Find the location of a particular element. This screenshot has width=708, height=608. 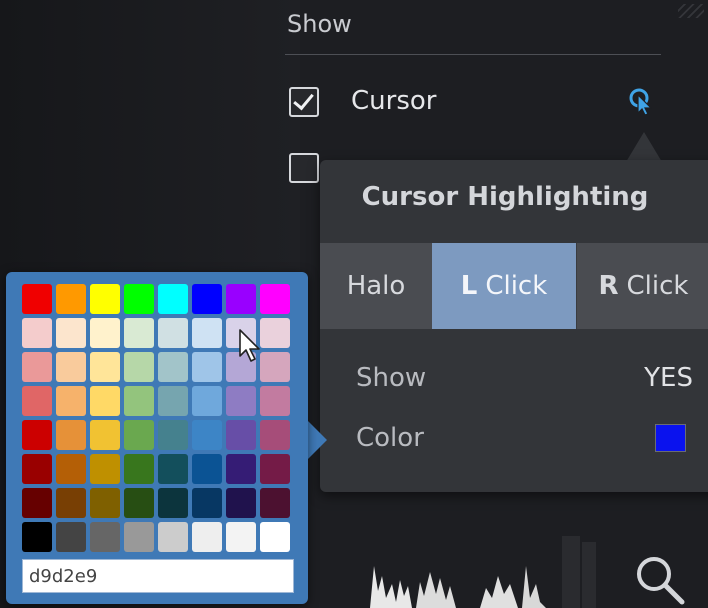

cursor-click-icon is located at coordinates (641, 101).